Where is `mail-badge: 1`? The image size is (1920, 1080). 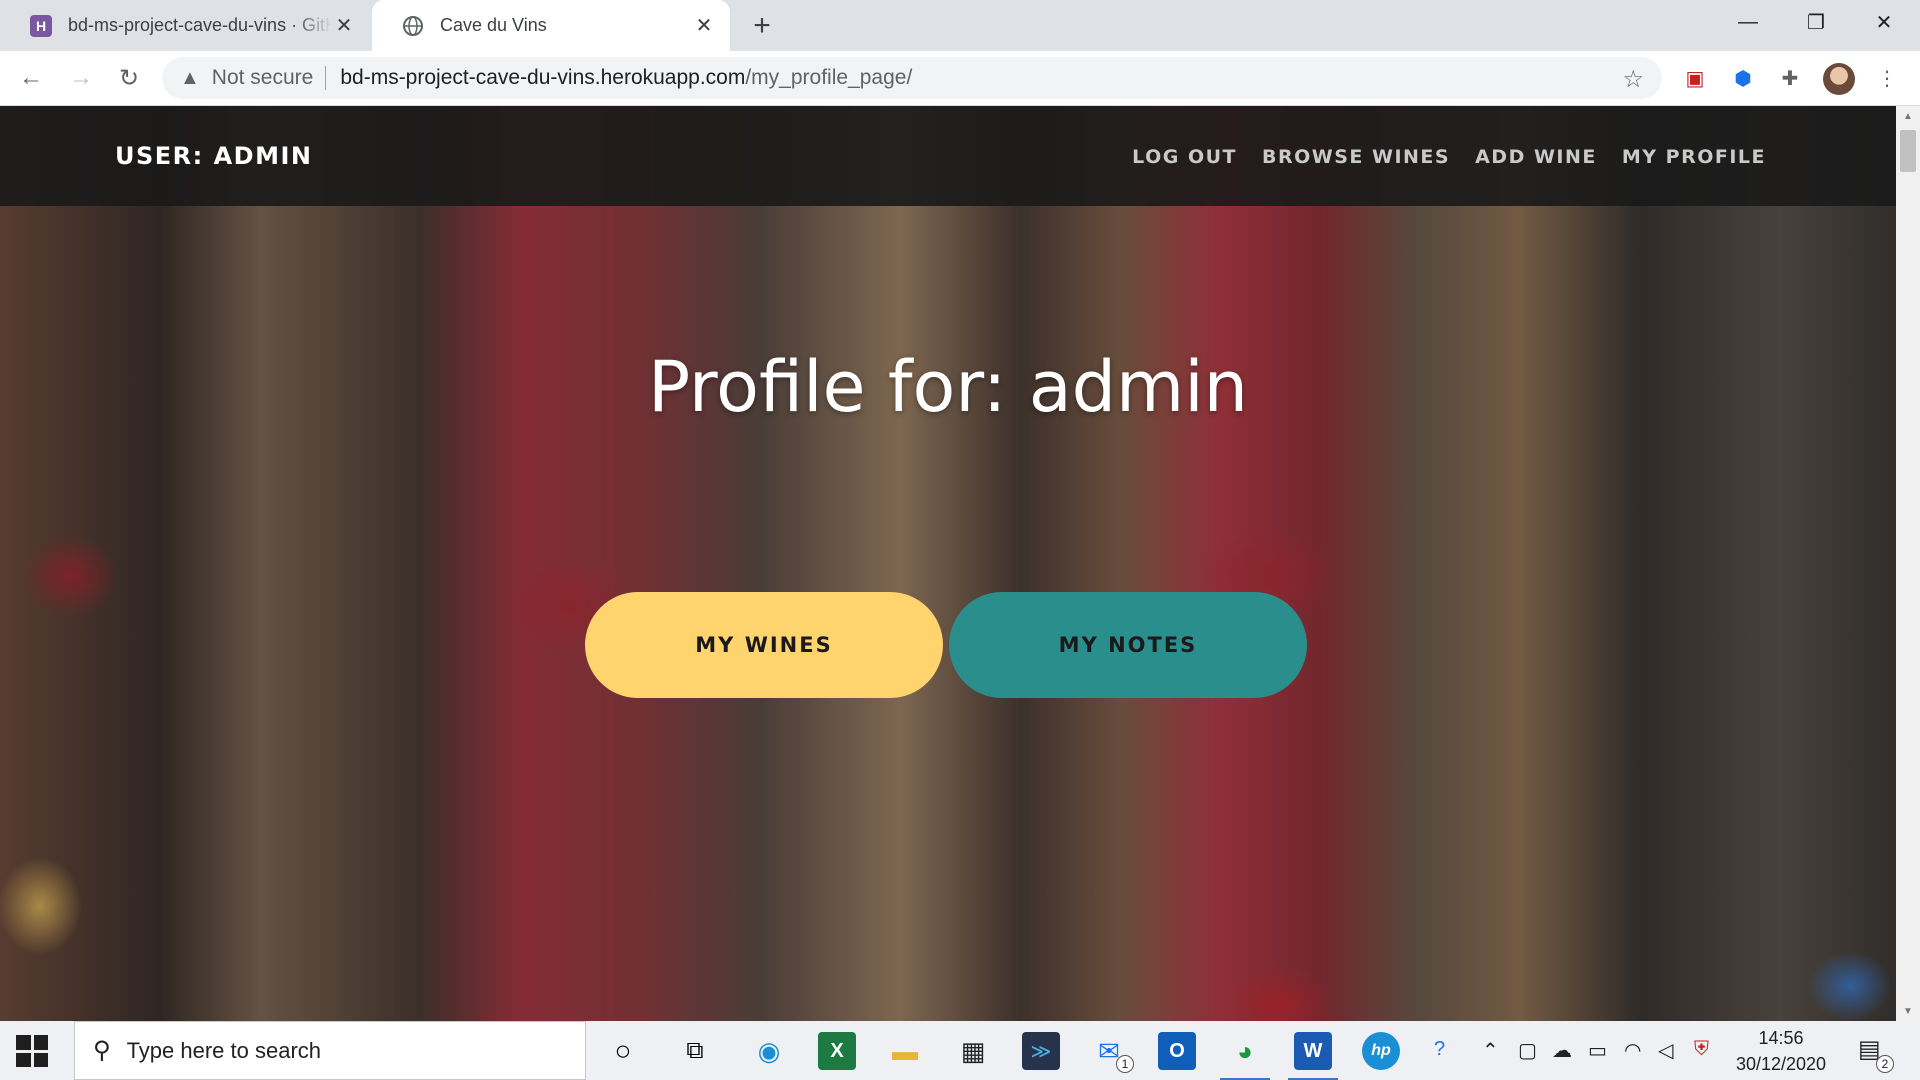 mail-badge: 1 is located at coordinates (1125, 1064).